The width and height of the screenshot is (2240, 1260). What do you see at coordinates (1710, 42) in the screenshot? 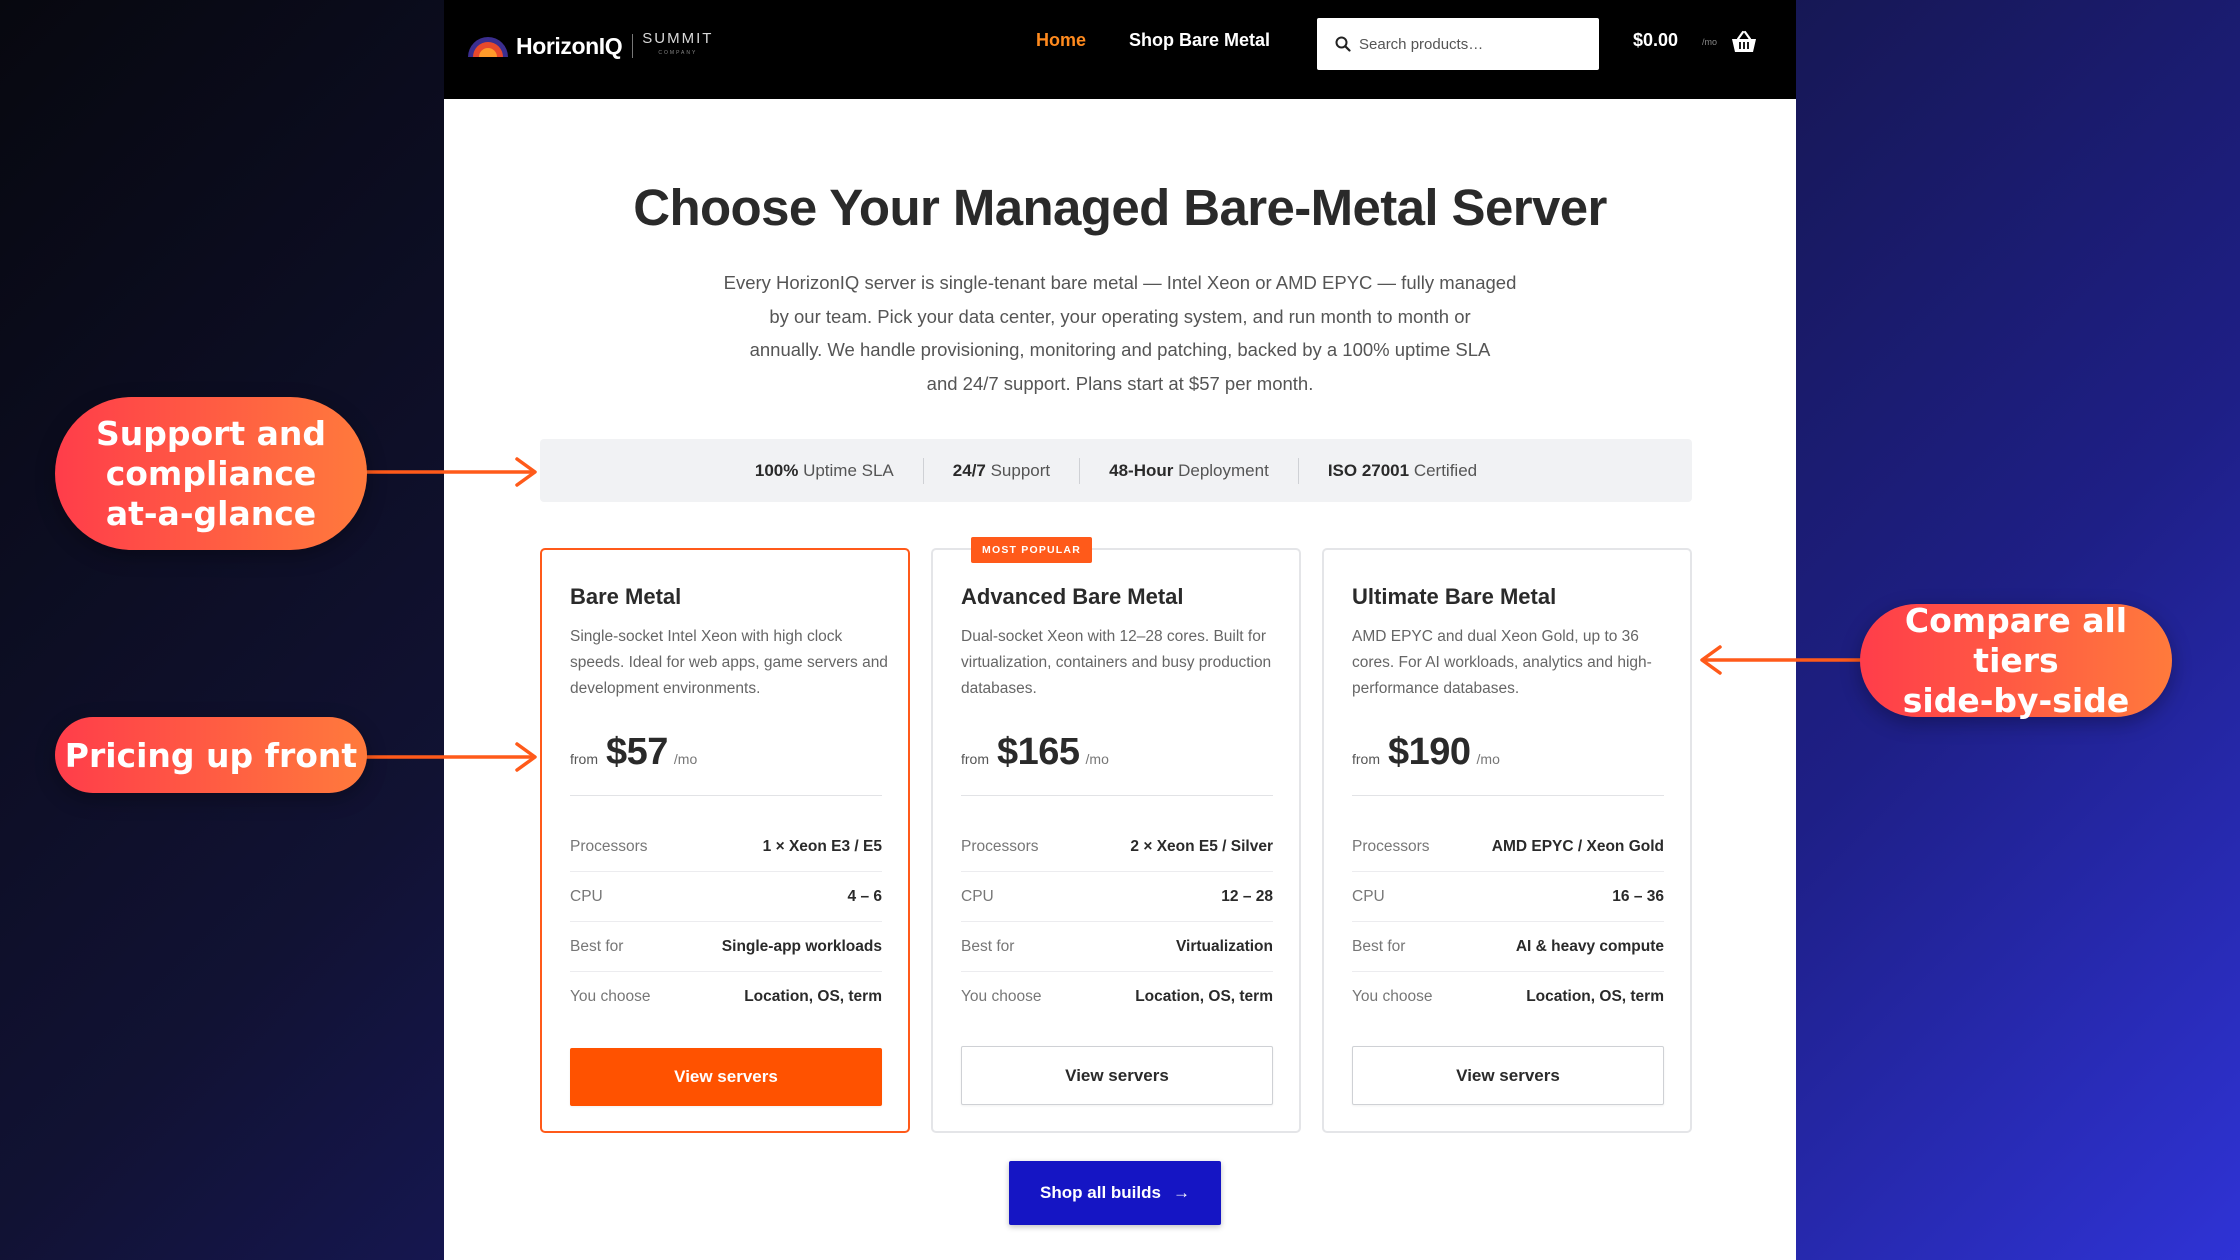
I see `cart-period: /mo` at bounding box center [1710, 42].